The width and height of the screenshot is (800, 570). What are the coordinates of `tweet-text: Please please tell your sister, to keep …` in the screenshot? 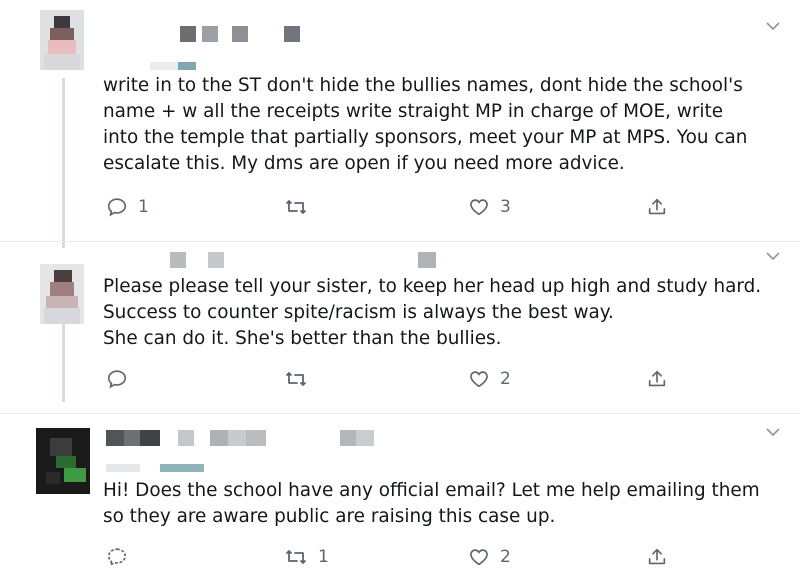 It's located at (432, 312).